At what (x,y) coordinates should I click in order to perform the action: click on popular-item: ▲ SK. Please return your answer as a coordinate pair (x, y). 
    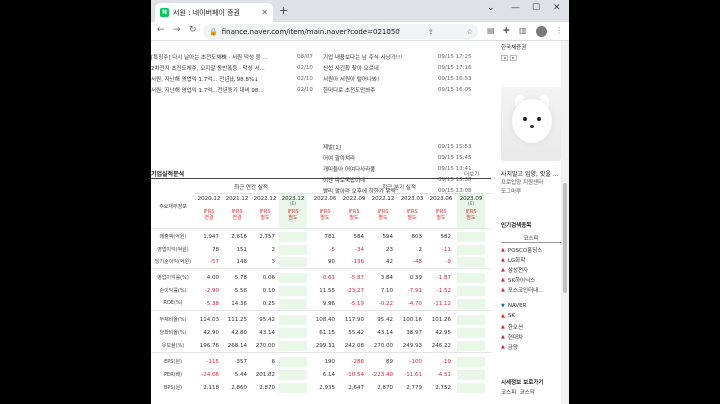
    Looking at the image, I should click on (531, 316).